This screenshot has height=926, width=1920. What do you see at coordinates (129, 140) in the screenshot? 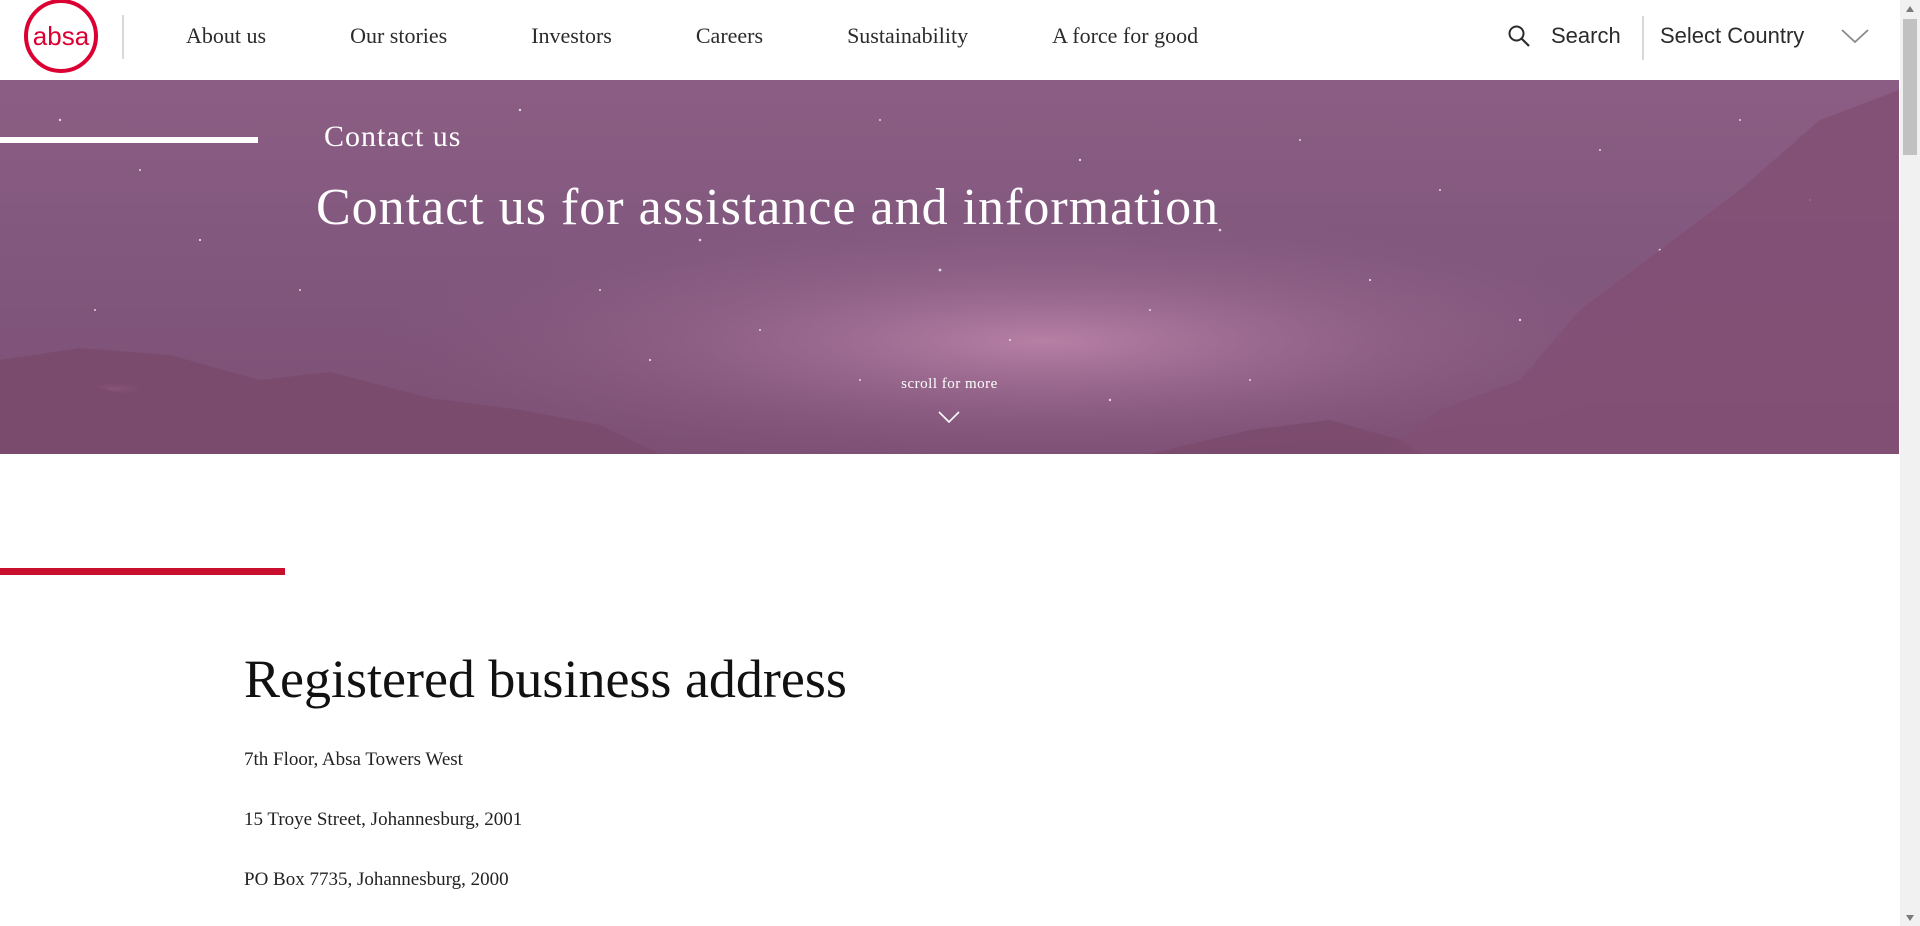
I see `hero-accent-line` at bounding box center [129, 140].